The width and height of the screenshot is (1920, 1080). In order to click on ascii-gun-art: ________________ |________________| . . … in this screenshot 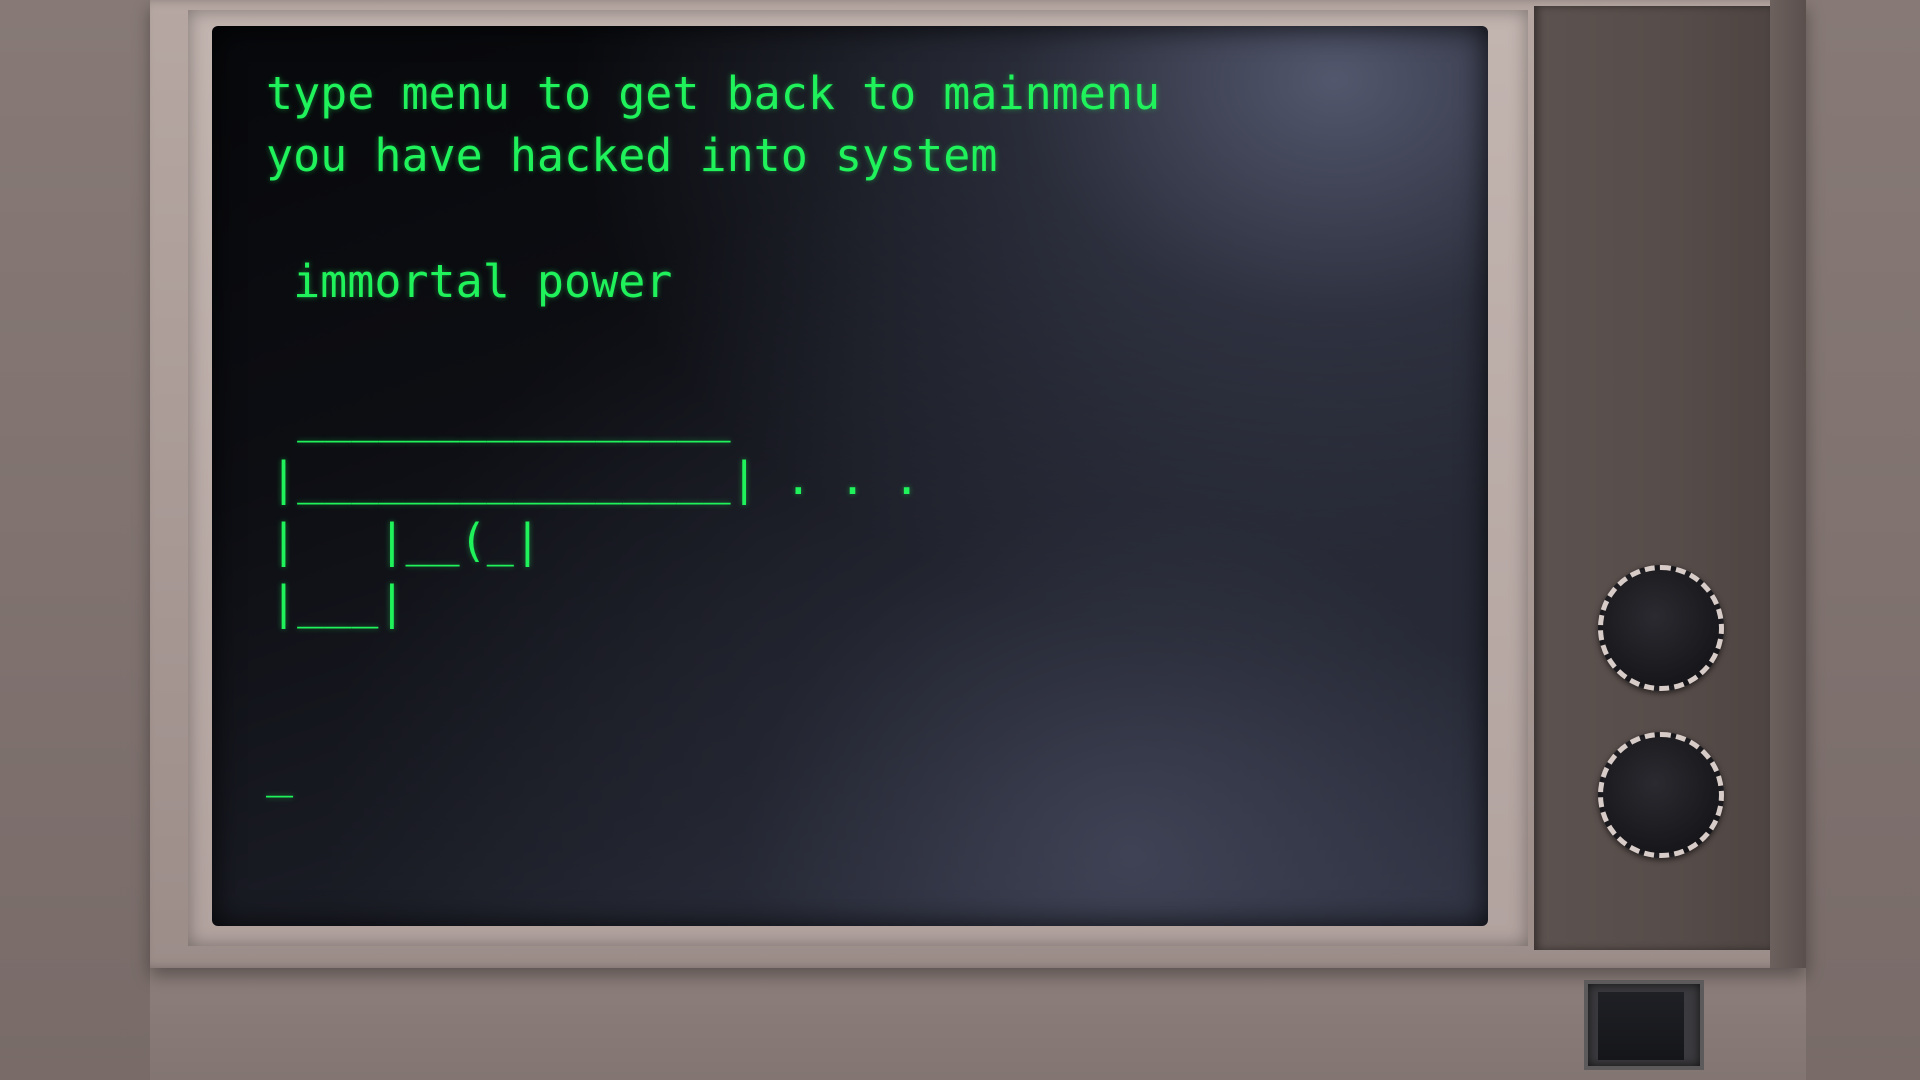, I will do `click(595, 509)`.